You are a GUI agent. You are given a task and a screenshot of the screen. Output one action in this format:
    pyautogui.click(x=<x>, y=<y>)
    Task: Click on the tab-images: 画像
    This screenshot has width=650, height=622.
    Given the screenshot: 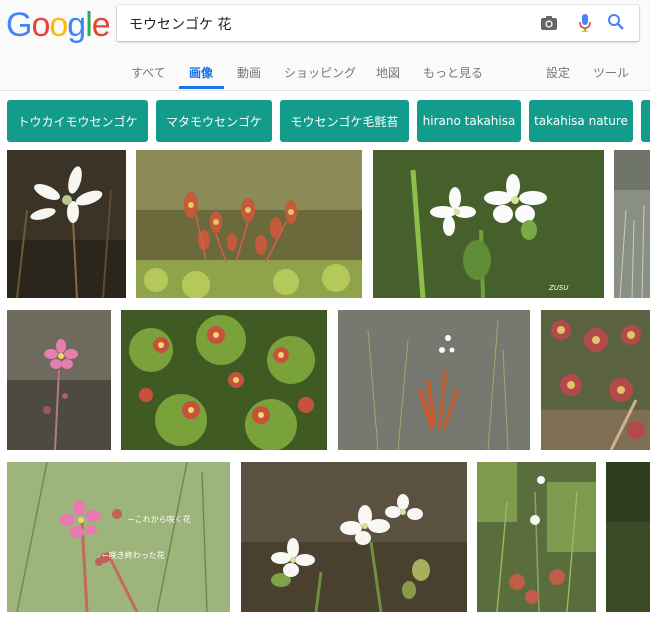 What is the action you would take?
    pyautogui.click(x=201, y=72)
    